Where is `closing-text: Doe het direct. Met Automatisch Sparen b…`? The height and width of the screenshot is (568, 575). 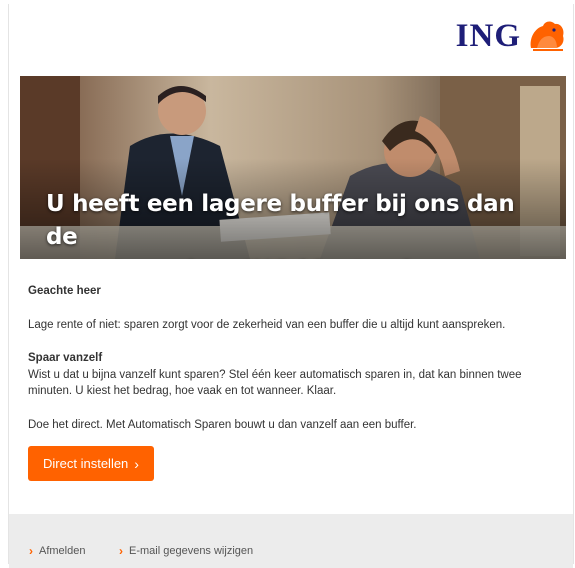 closing-text: Doe het direct. Met Automatisch Sparen b… is located at coordinates (222, 424).